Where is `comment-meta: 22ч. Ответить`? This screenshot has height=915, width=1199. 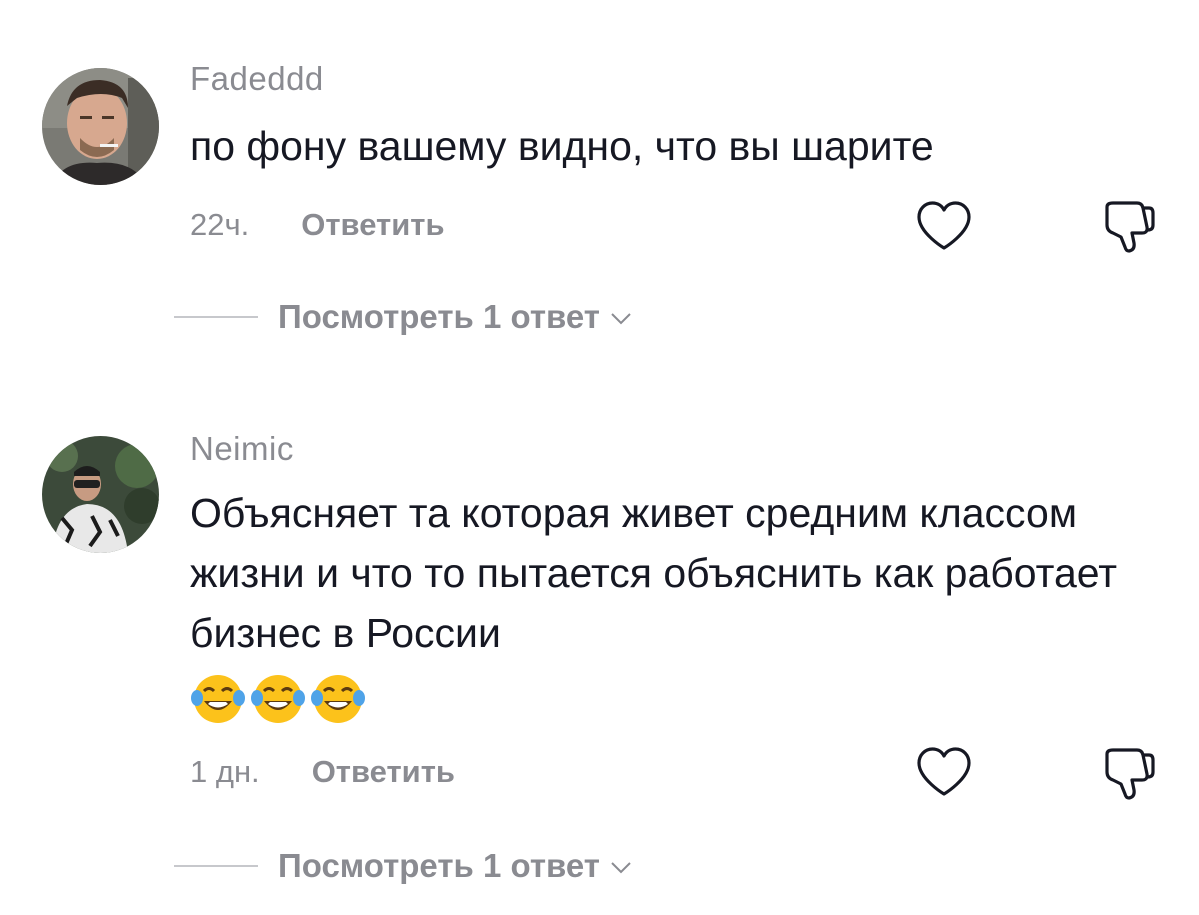
comment-meta: 22ч. Ответить is located at coordinates (317, 225).